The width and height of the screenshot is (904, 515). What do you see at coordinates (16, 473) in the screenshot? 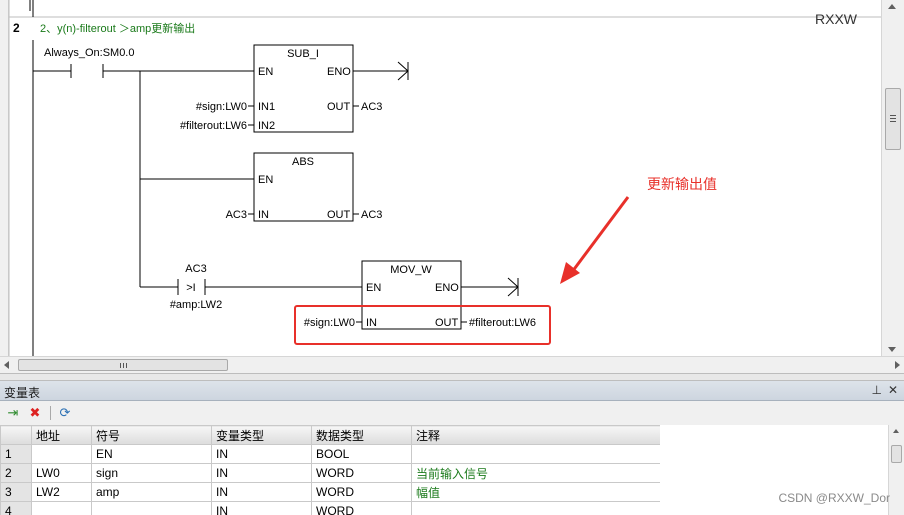
I see `row-number: 2` at bounding box center [16, 473].